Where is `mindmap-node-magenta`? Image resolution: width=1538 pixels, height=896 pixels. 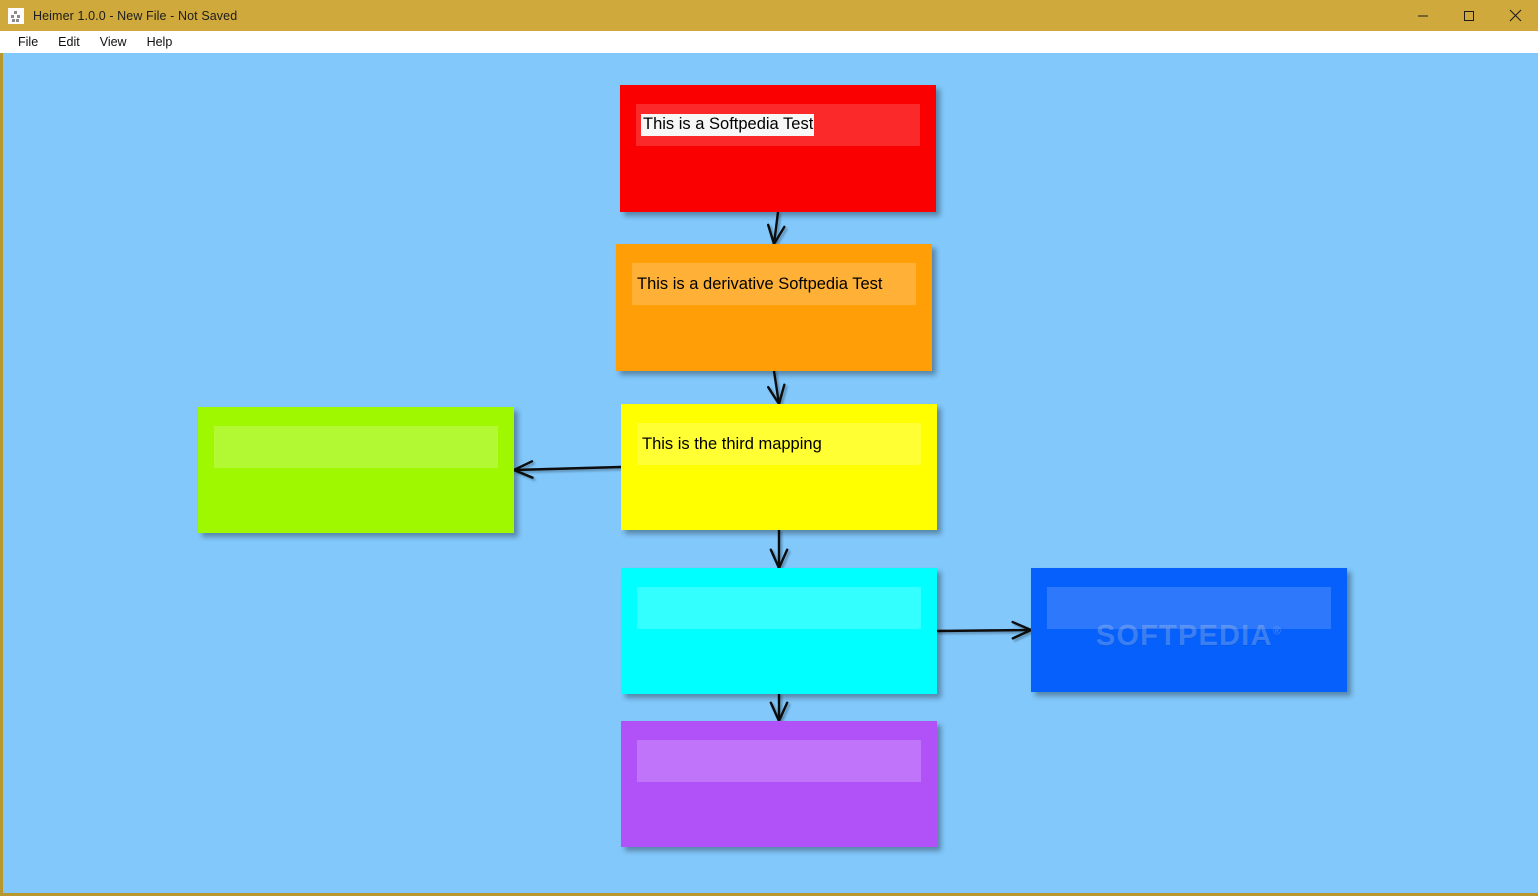
mindmap-node-magenta is located at coordinates (779, 784).